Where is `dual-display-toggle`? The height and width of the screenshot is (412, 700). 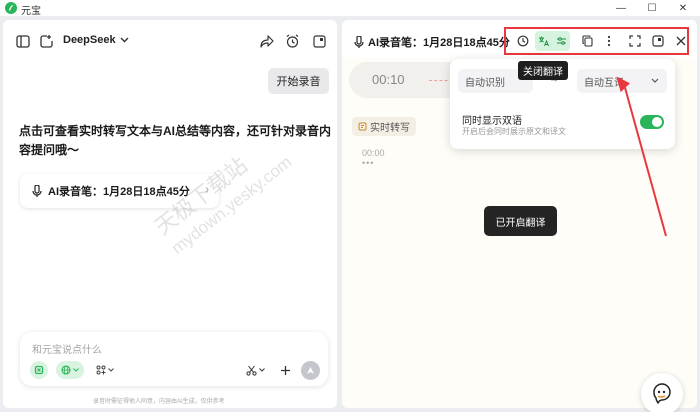 dual-display-toggle is located at coordinates (652, 122).